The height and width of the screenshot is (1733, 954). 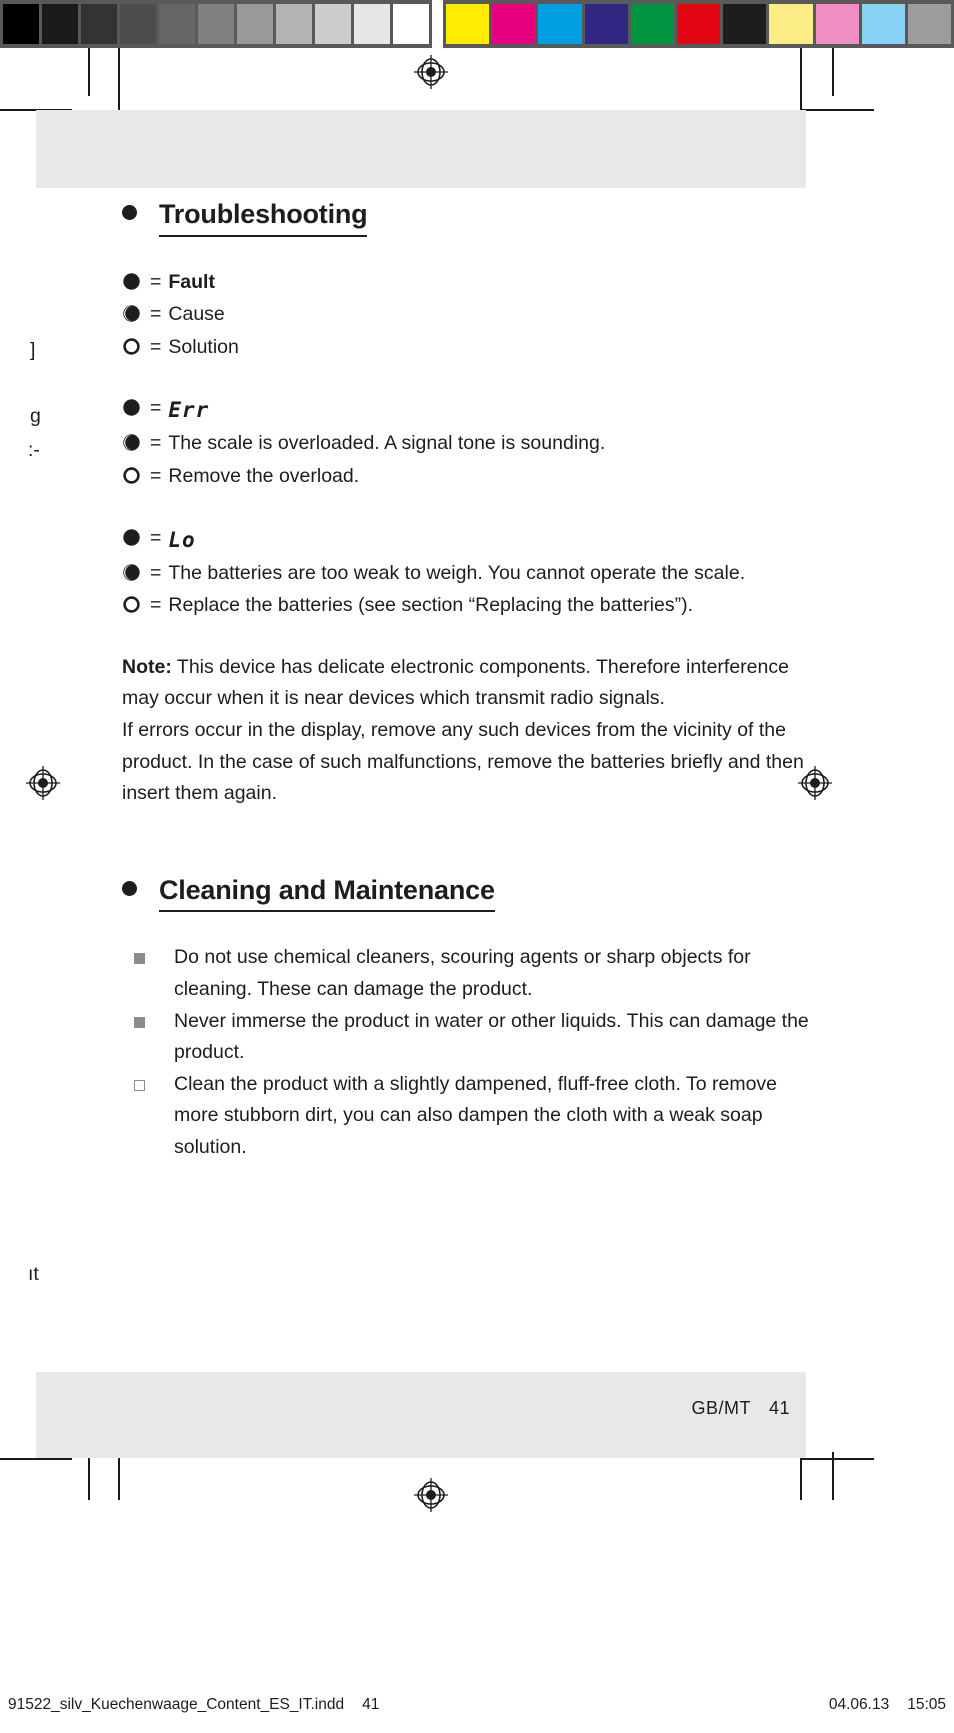 What do you see at coordinates (859, 1704) in the screenshot?
I see `imprint-date: 04.06.13` at bounding box center [859, 1704].